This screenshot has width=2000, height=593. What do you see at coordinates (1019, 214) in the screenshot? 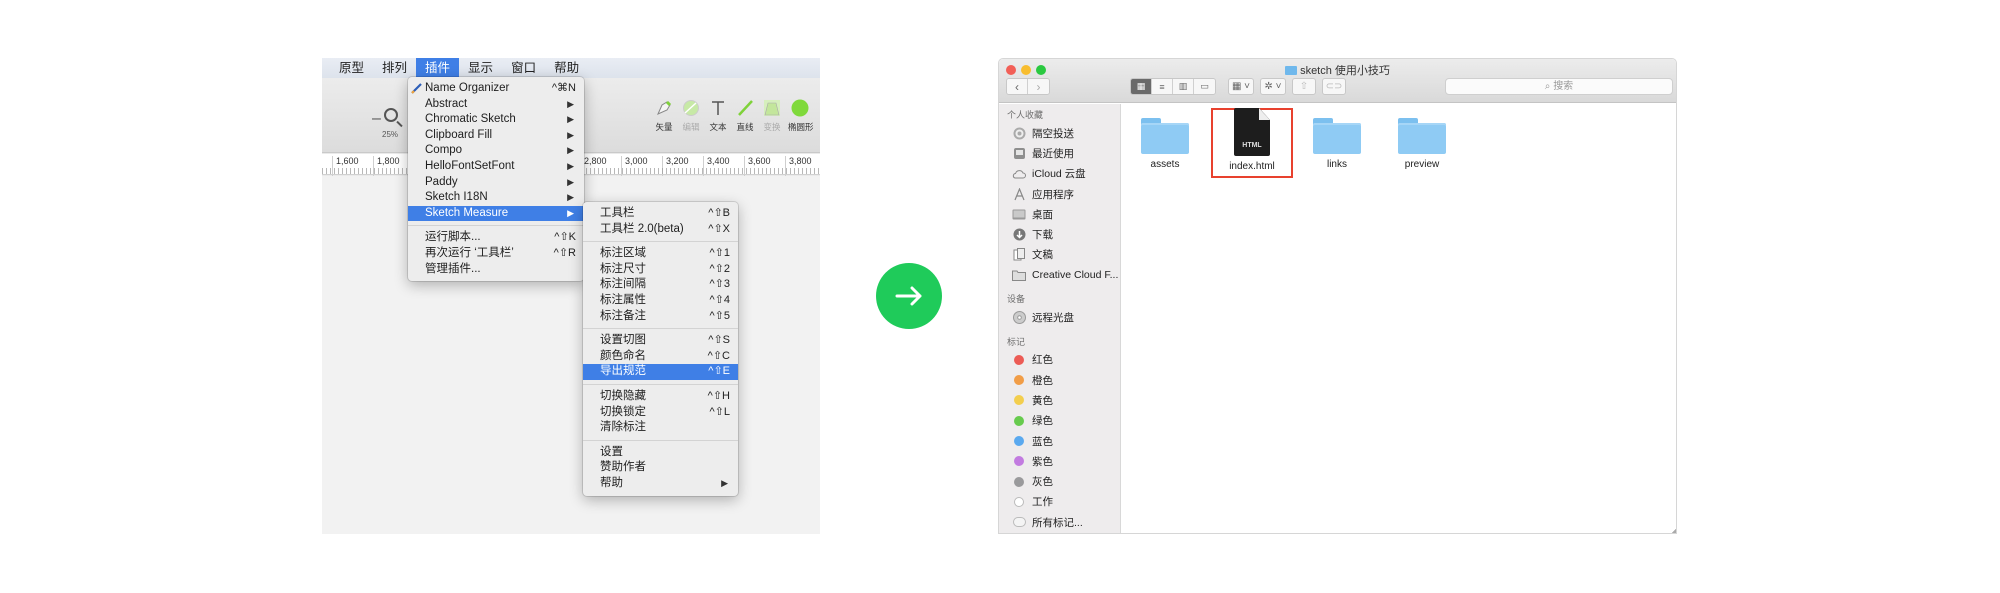
I see `desktop-icon` at bounding box center [1019, 214].